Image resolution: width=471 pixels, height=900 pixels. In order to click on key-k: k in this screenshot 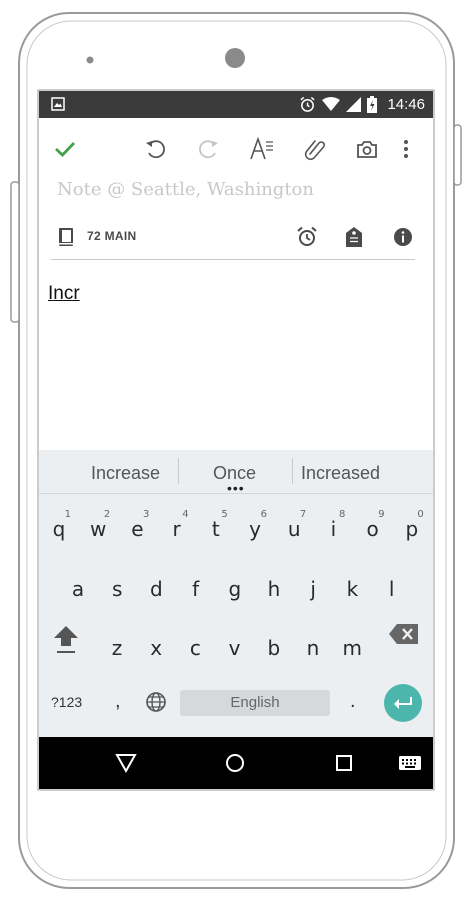, I will do `click(352, 585)`.